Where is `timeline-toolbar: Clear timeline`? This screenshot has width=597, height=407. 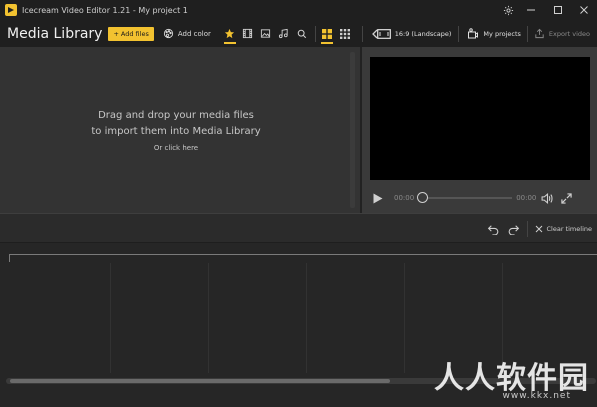
timeline-toolbar: Clear timeline is located at coordinates (298, 228).